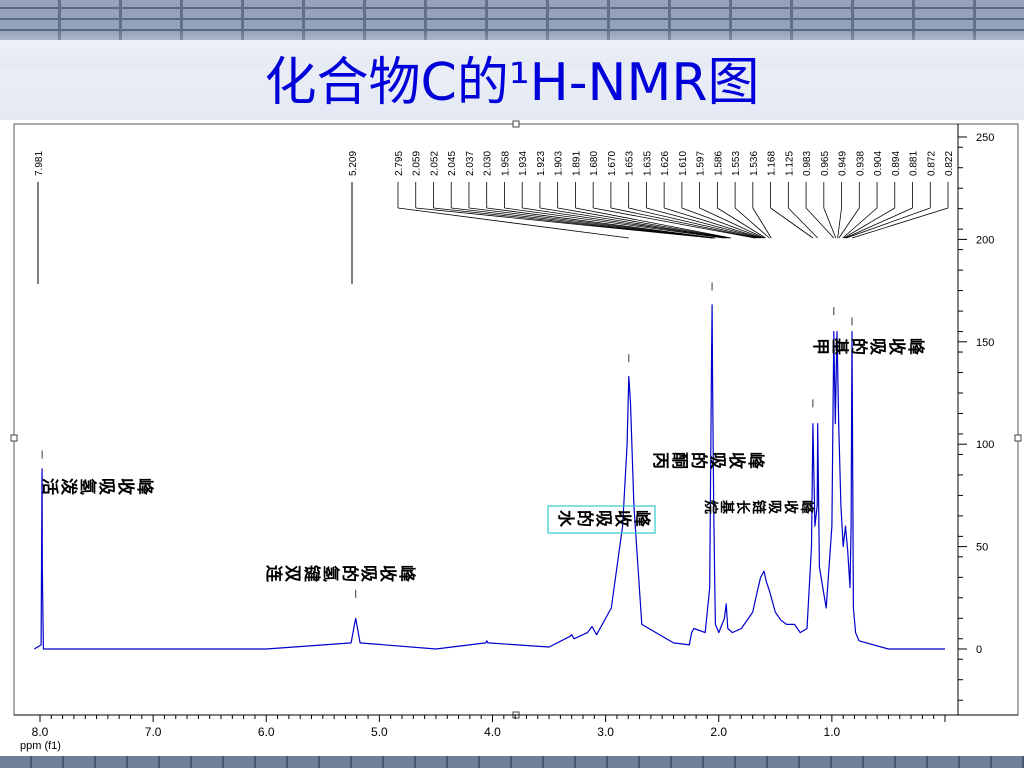  What do you see at coordinates (605, 732) in the screenshot?
I see `x-tick-label: 3.0` at bounding box center [605, 732].